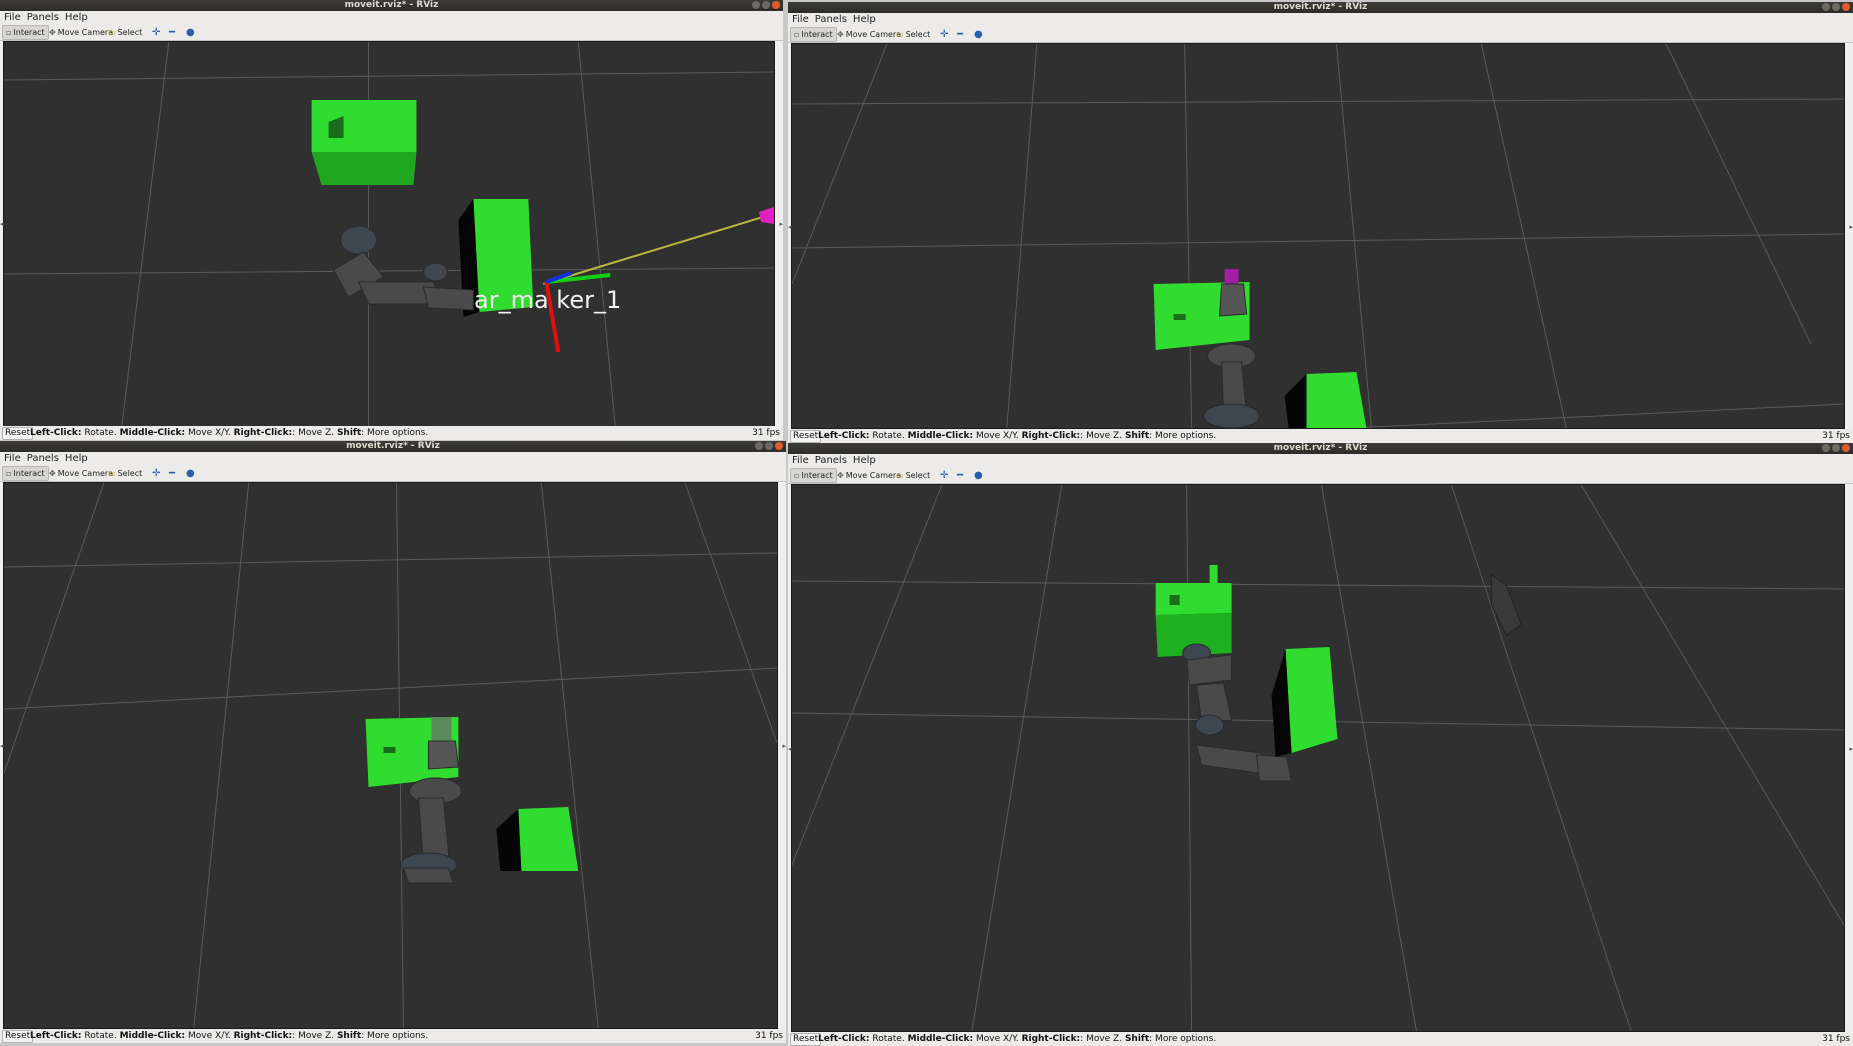  Describe the element at coordinates (364, 142) in the screenshot. I see `green-box-top` at that location.